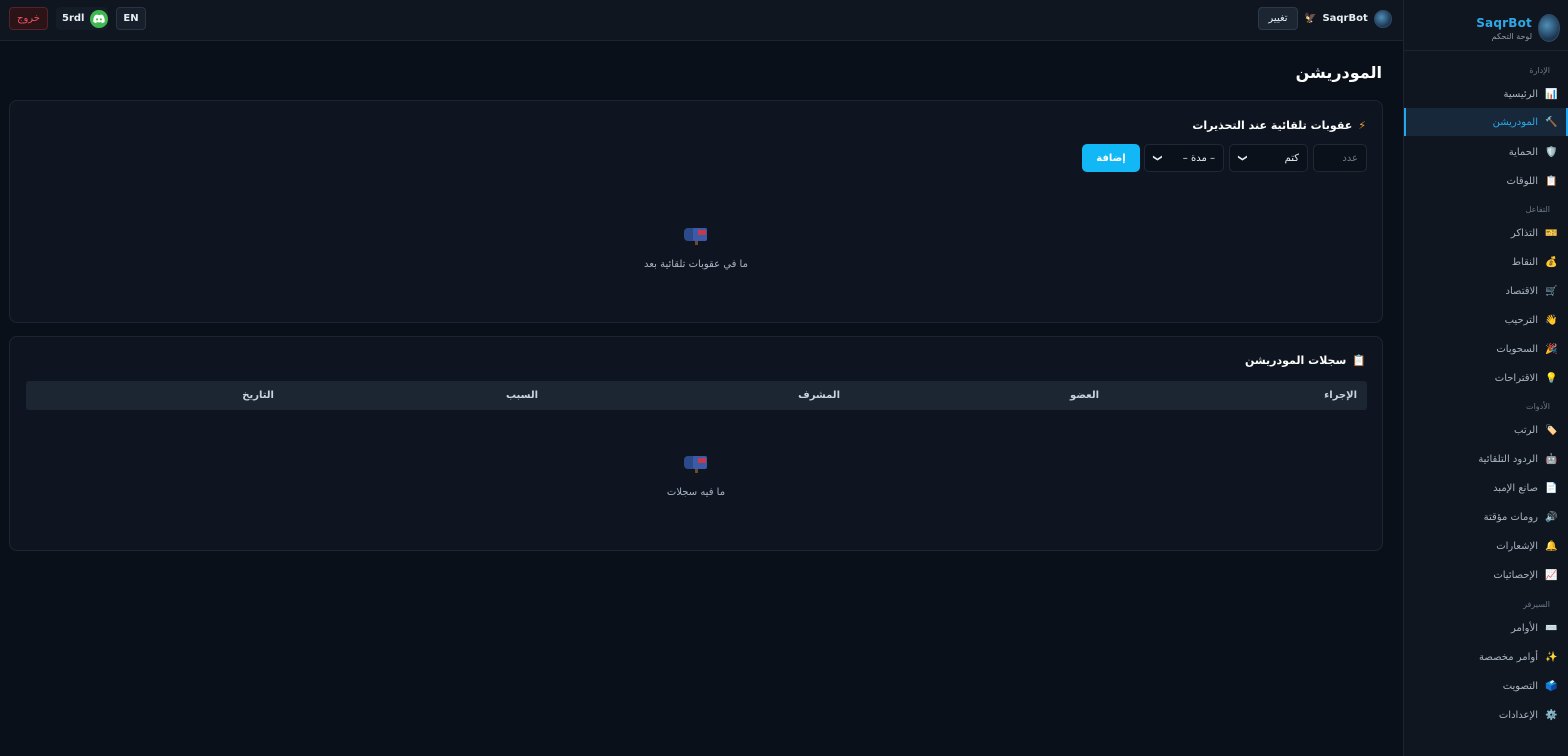 The image size is (1568, 756). Describe the element at coordinates (1291, 158) in the screenshot. I see `action-select-value: كتم` at that location.